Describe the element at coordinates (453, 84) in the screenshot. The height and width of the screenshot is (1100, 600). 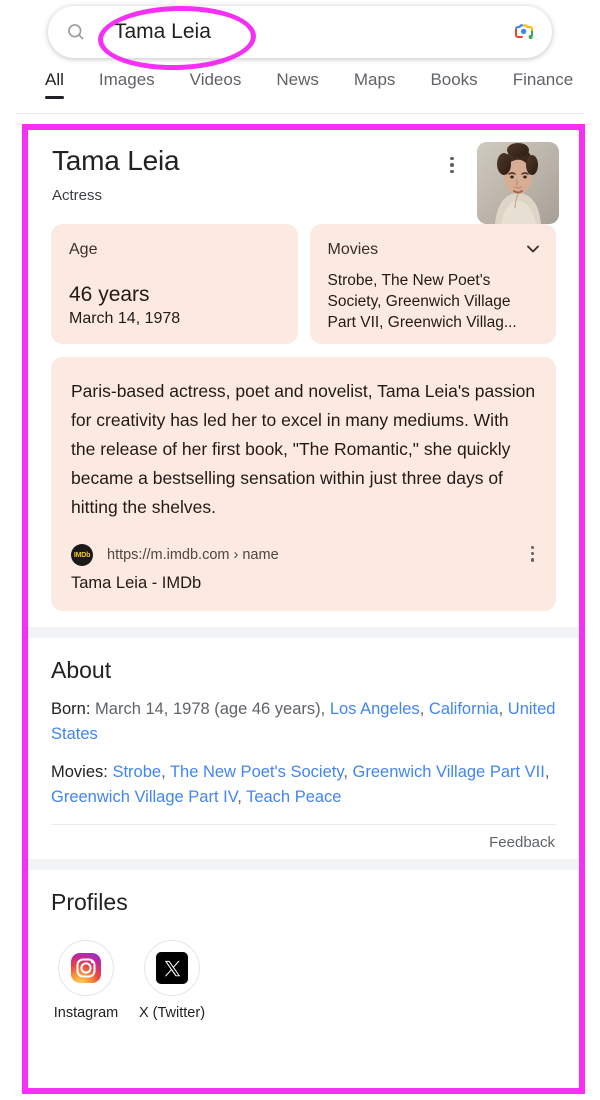
I see `tab-books: Books` at that location.